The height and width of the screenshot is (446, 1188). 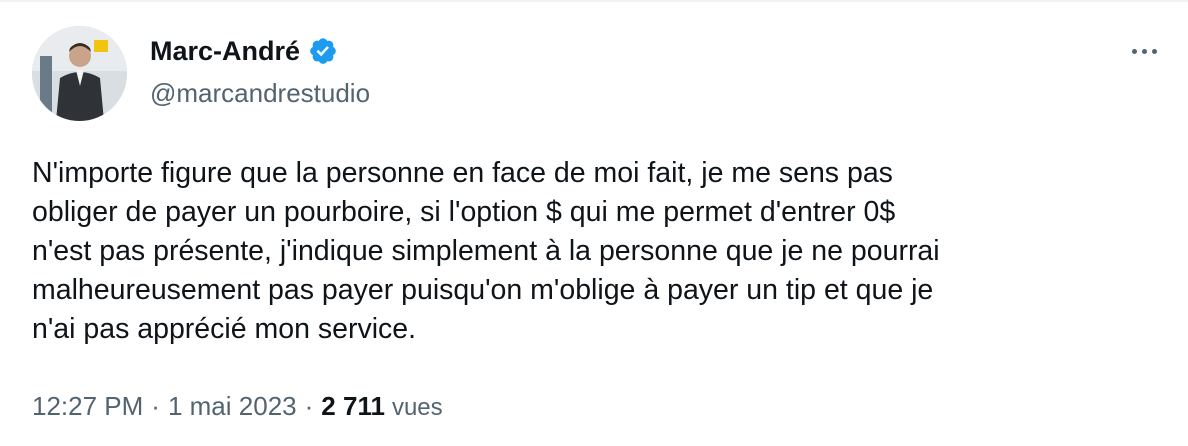 I want to click on views-count: 2 711, so click(x=353, y=406).